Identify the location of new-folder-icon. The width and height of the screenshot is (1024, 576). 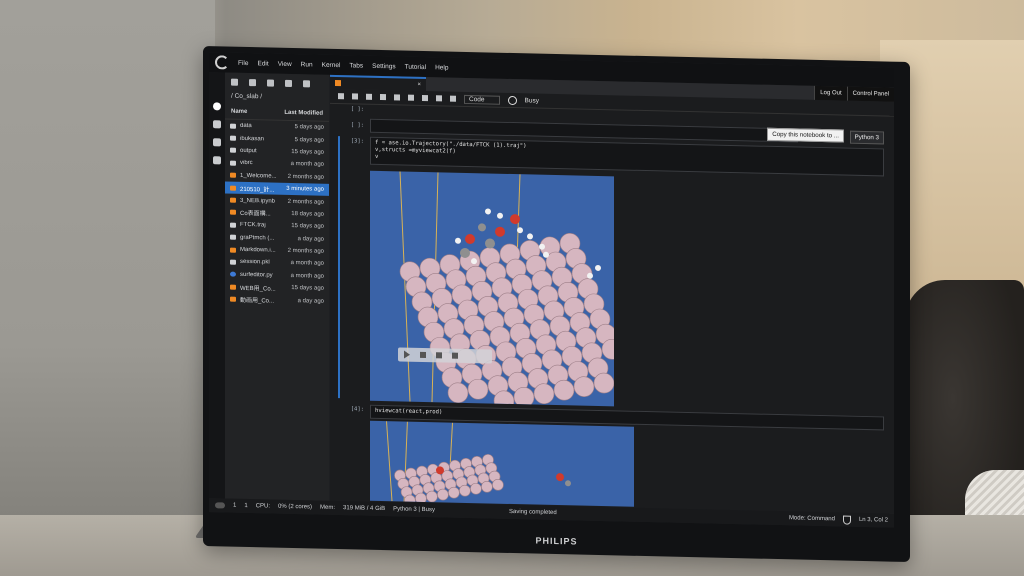
(234, 82).